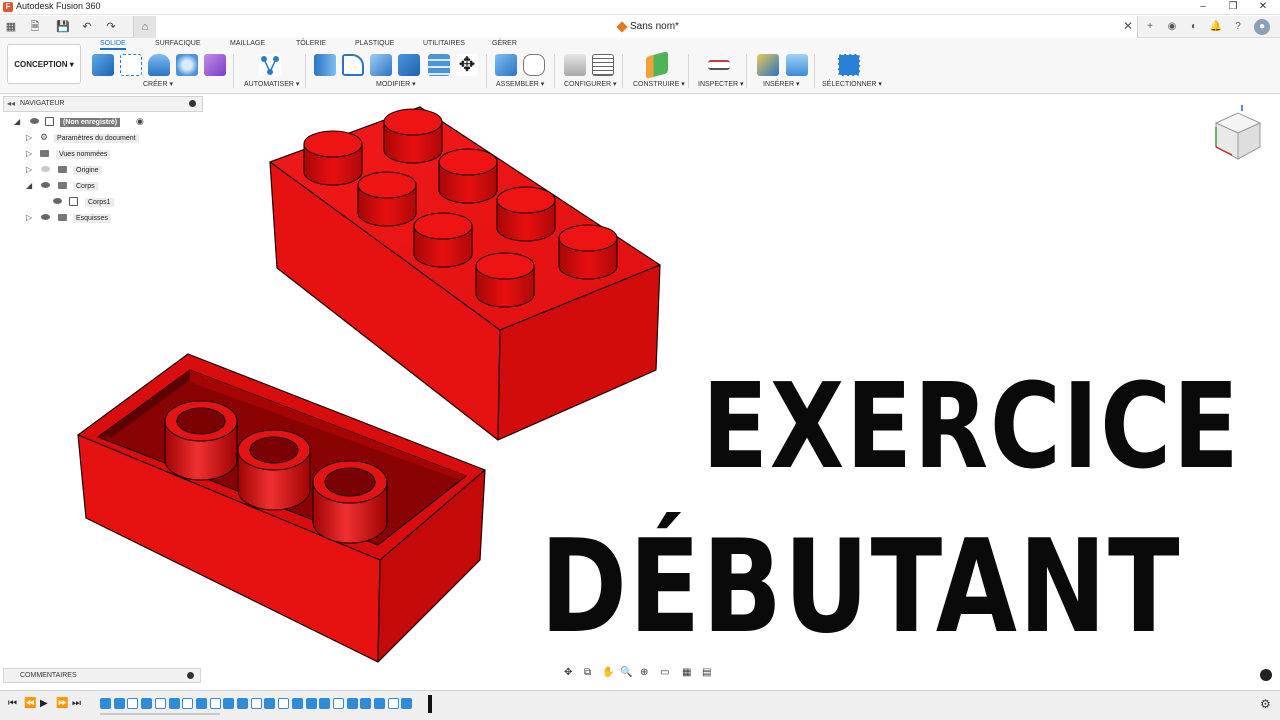  What do you see at coordinates (103, 65) in the screenshot?
I see `new-component-icon` at bounding box center [103, 65].